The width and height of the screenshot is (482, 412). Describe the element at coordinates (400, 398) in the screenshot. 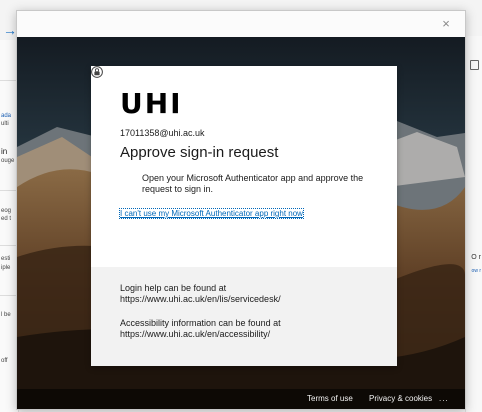

I see `privacy-cookies-link: Privacy & cookies` at that location.